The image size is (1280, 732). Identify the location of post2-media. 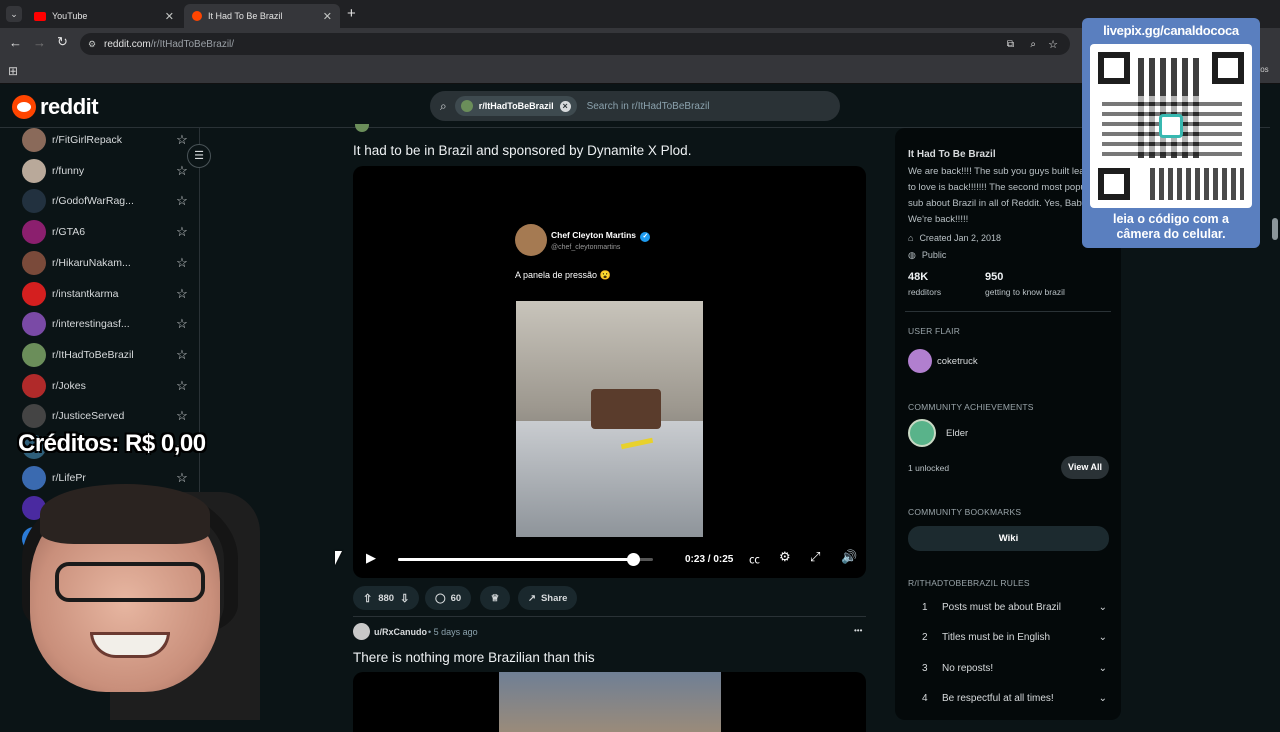
(609, 702).